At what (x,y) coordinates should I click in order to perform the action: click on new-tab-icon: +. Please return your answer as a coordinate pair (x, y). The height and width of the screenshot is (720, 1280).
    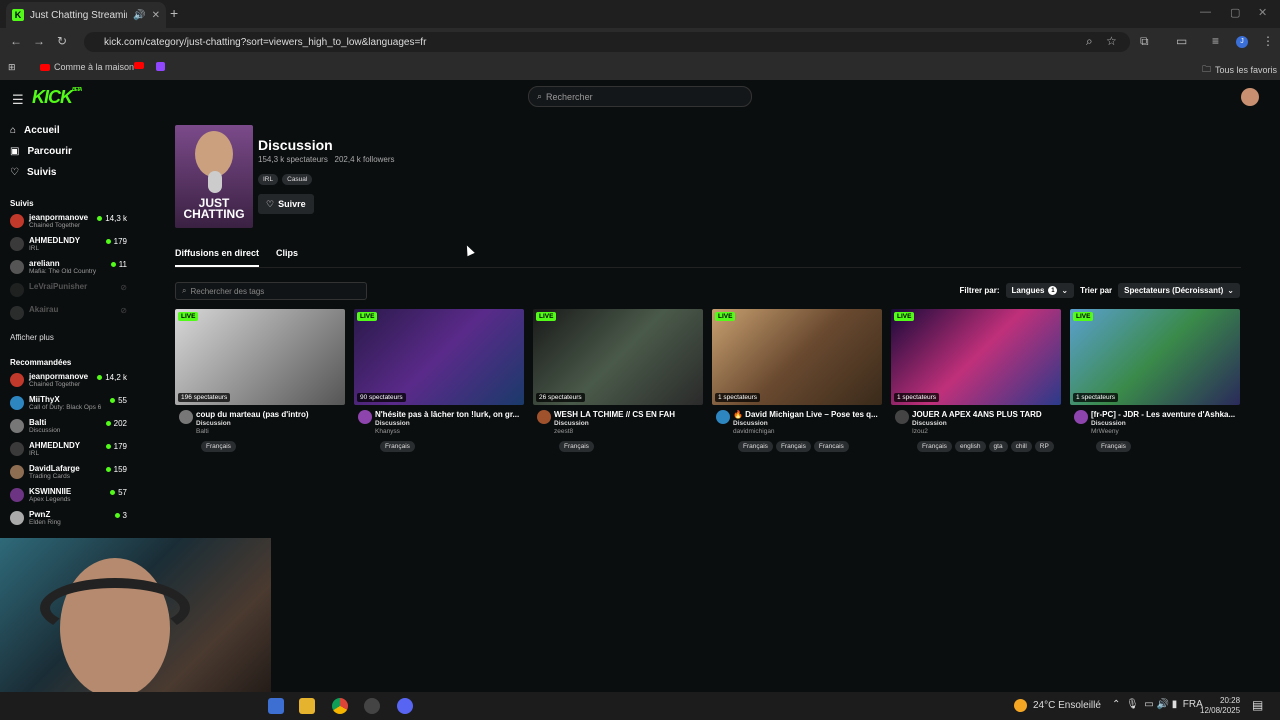
    Looking at the image, I should click on (174, 13).